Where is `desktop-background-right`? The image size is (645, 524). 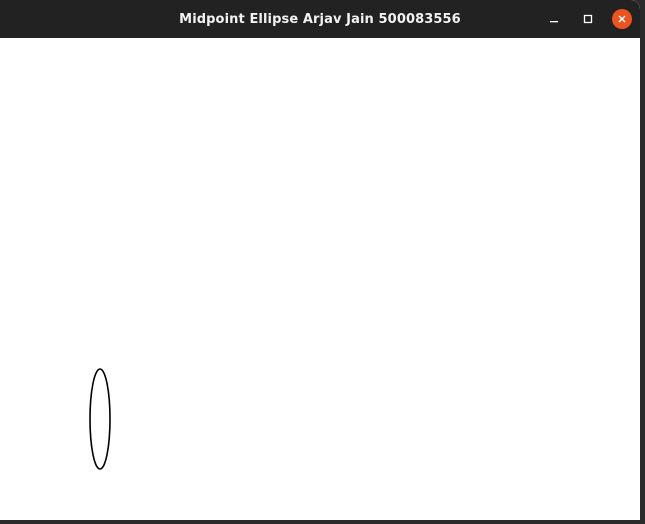
desktop-background-right is located at coordinates (642, 262).